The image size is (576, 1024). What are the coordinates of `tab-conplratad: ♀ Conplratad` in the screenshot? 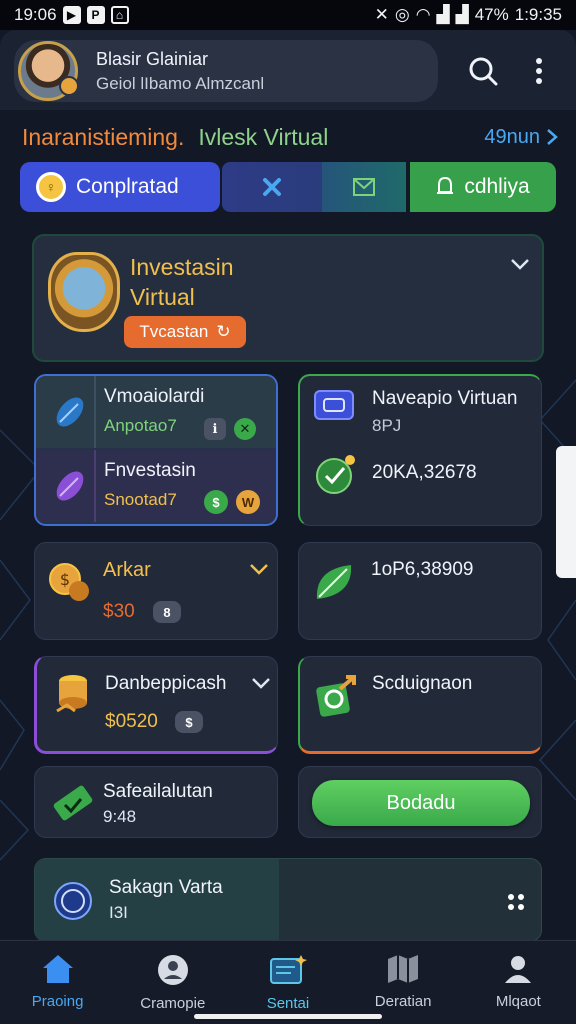 It's located at (120, 187).